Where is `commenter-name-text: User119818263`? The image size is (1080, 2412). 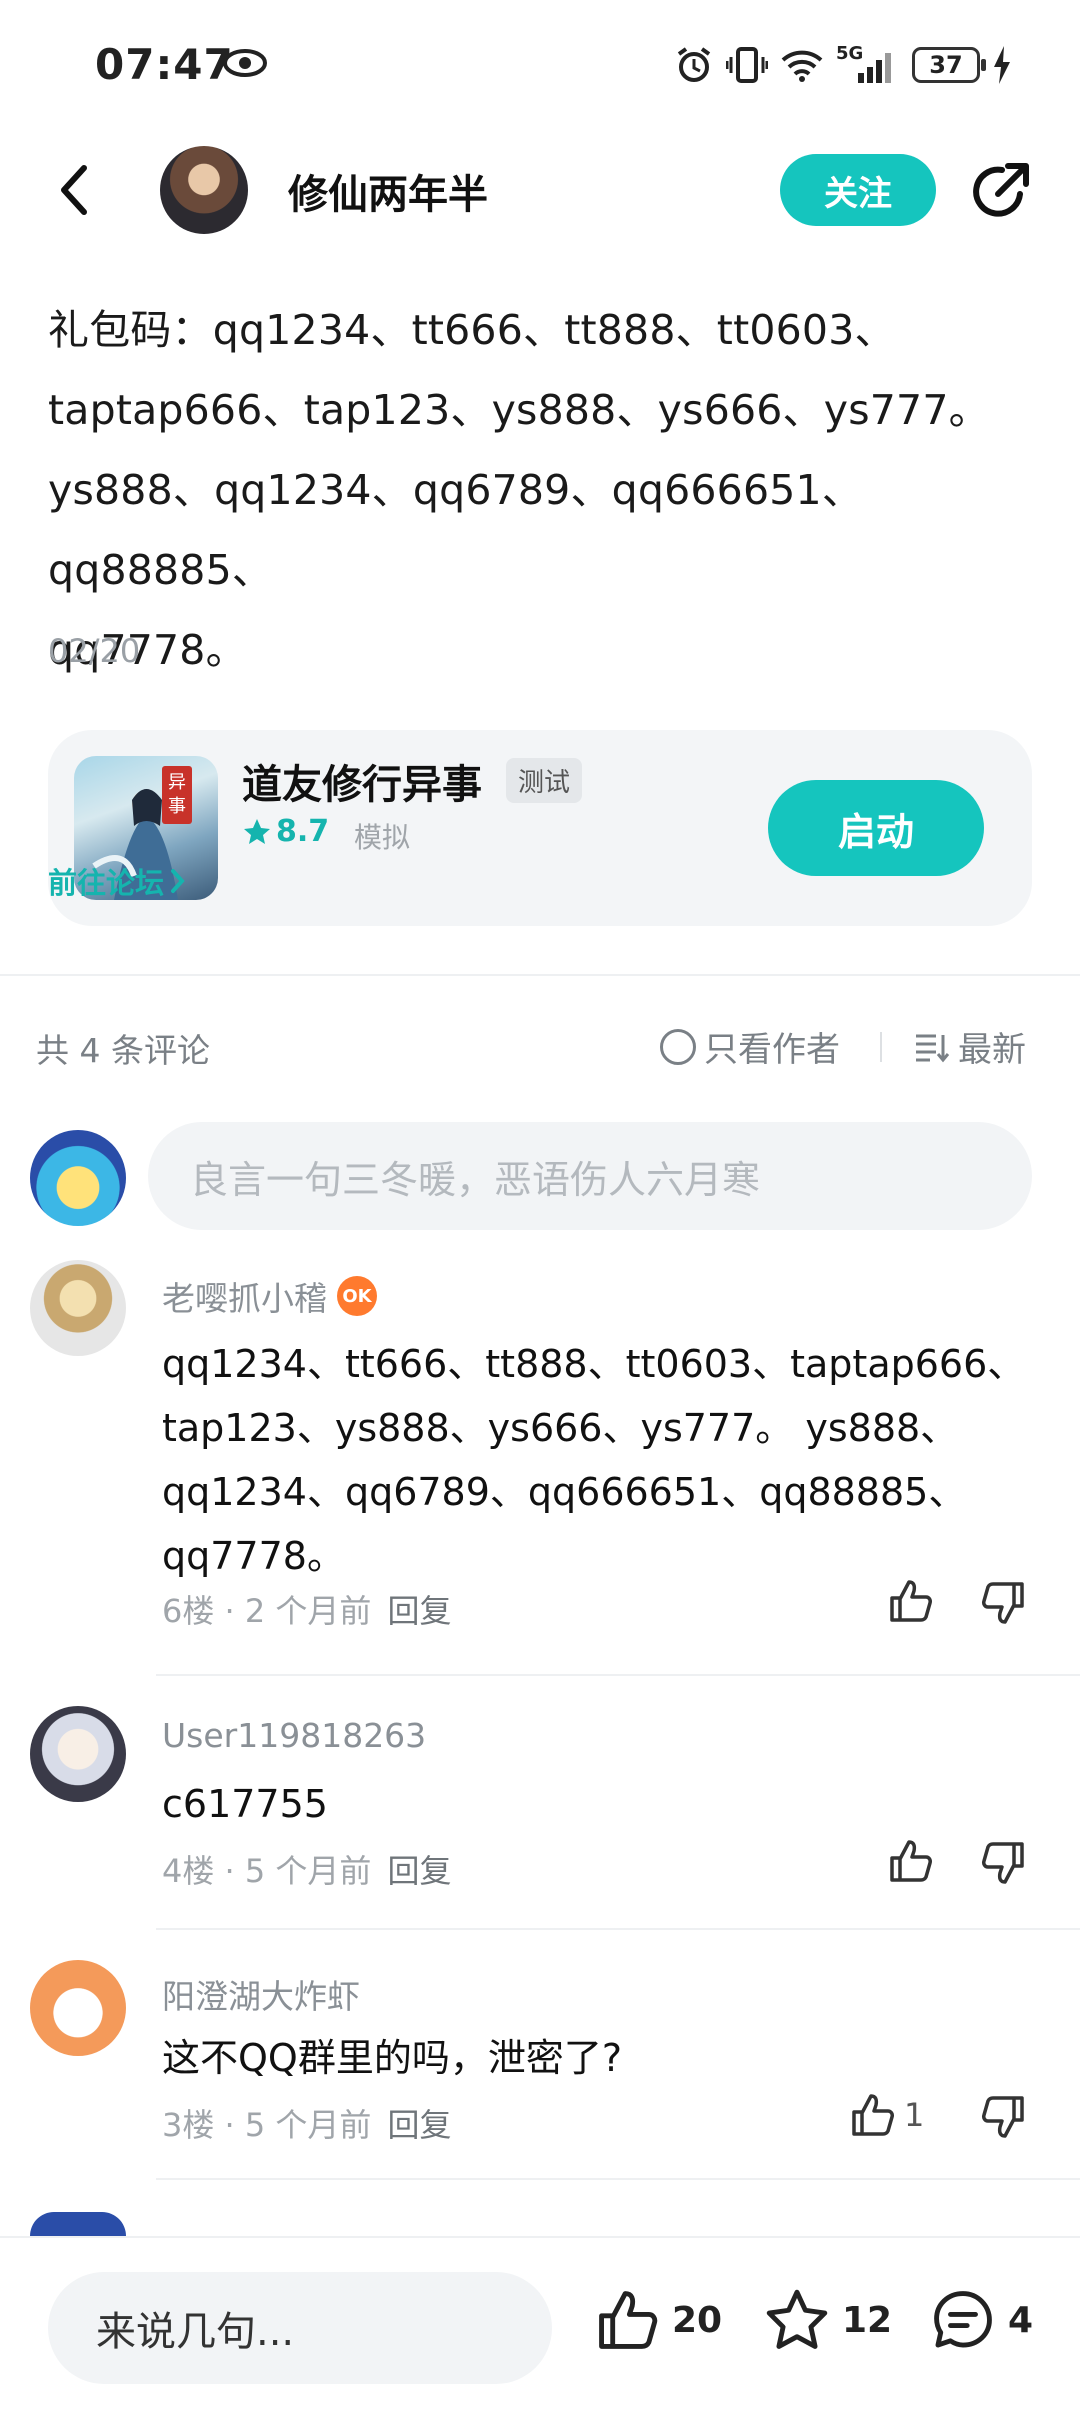
commenter-name-text: User119818263 is located at coordinates (294, 1735).